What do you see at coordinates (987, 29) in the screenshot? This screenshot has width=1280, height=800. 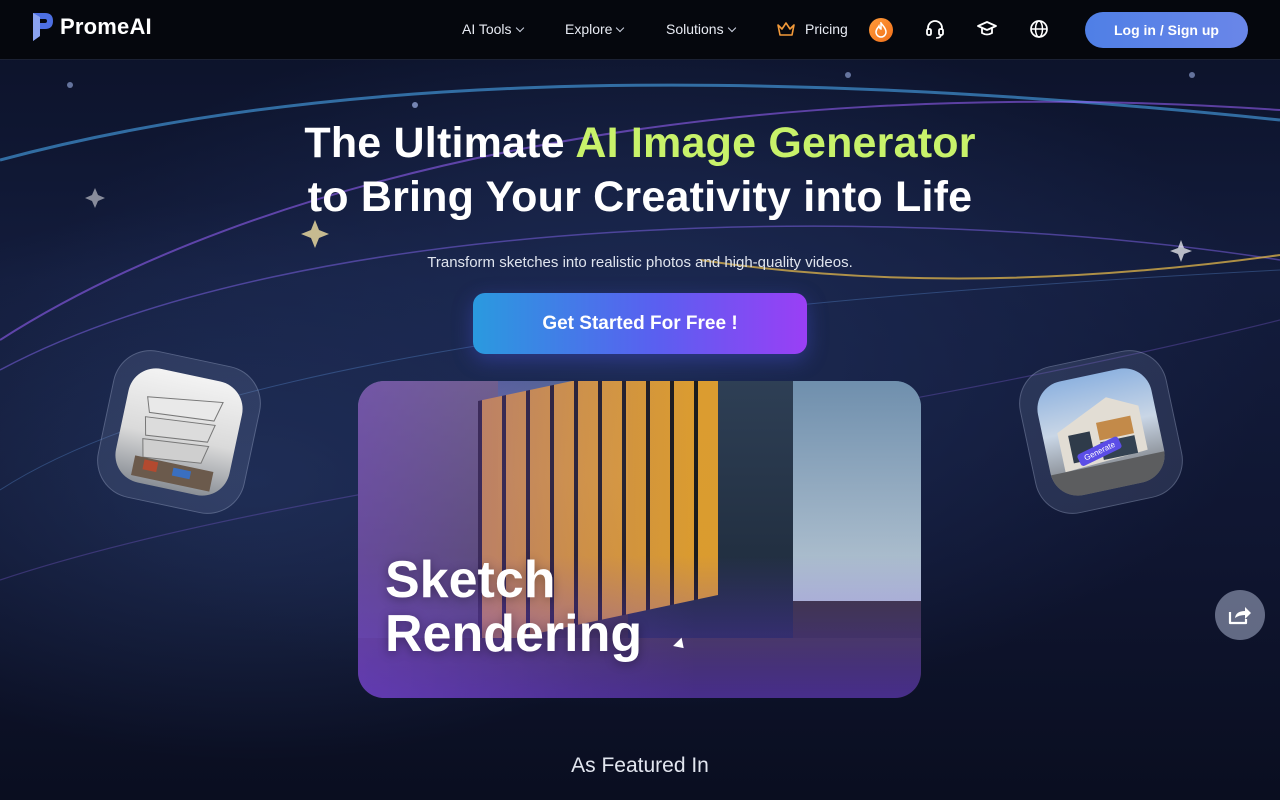 I see `graduation-cap-icon` at bounding box center [987, 29].